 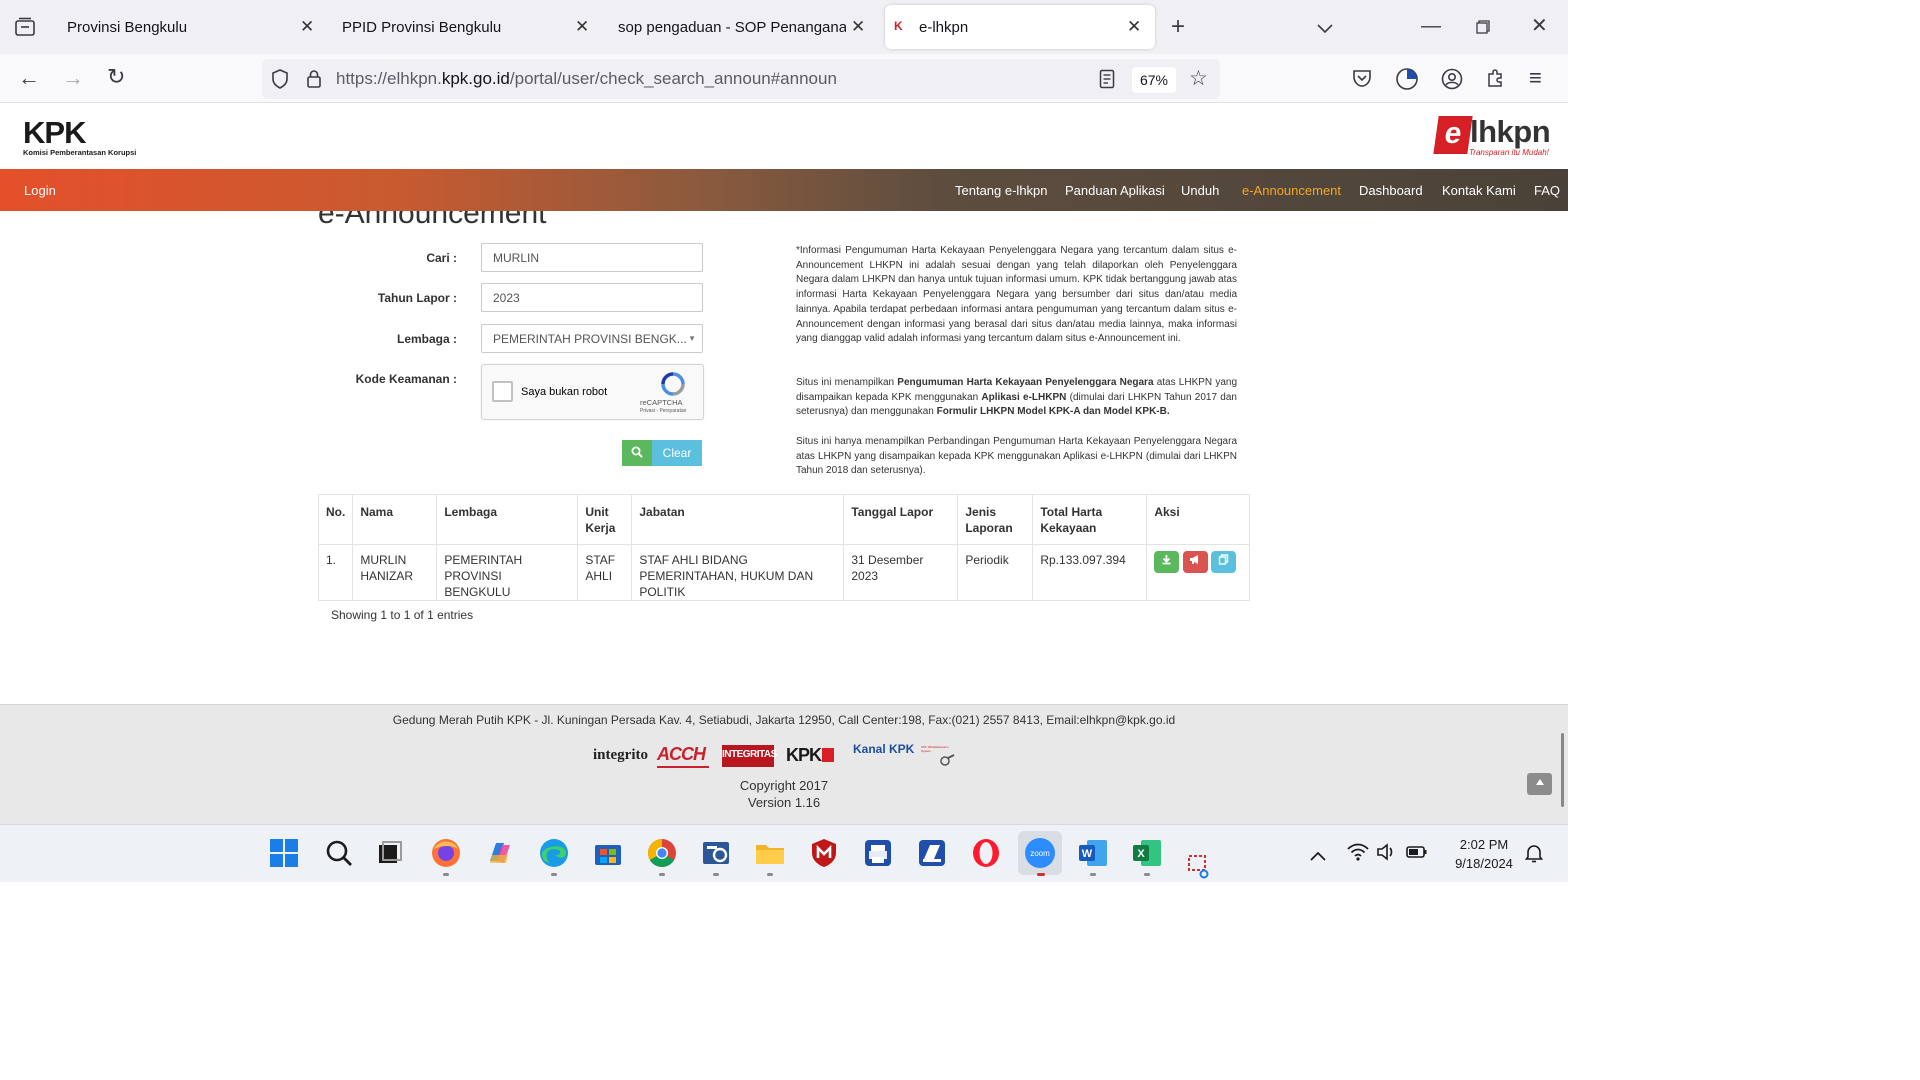 I want to click on nav-kontak: Kontak Kami, so click(x=1479, y=190).